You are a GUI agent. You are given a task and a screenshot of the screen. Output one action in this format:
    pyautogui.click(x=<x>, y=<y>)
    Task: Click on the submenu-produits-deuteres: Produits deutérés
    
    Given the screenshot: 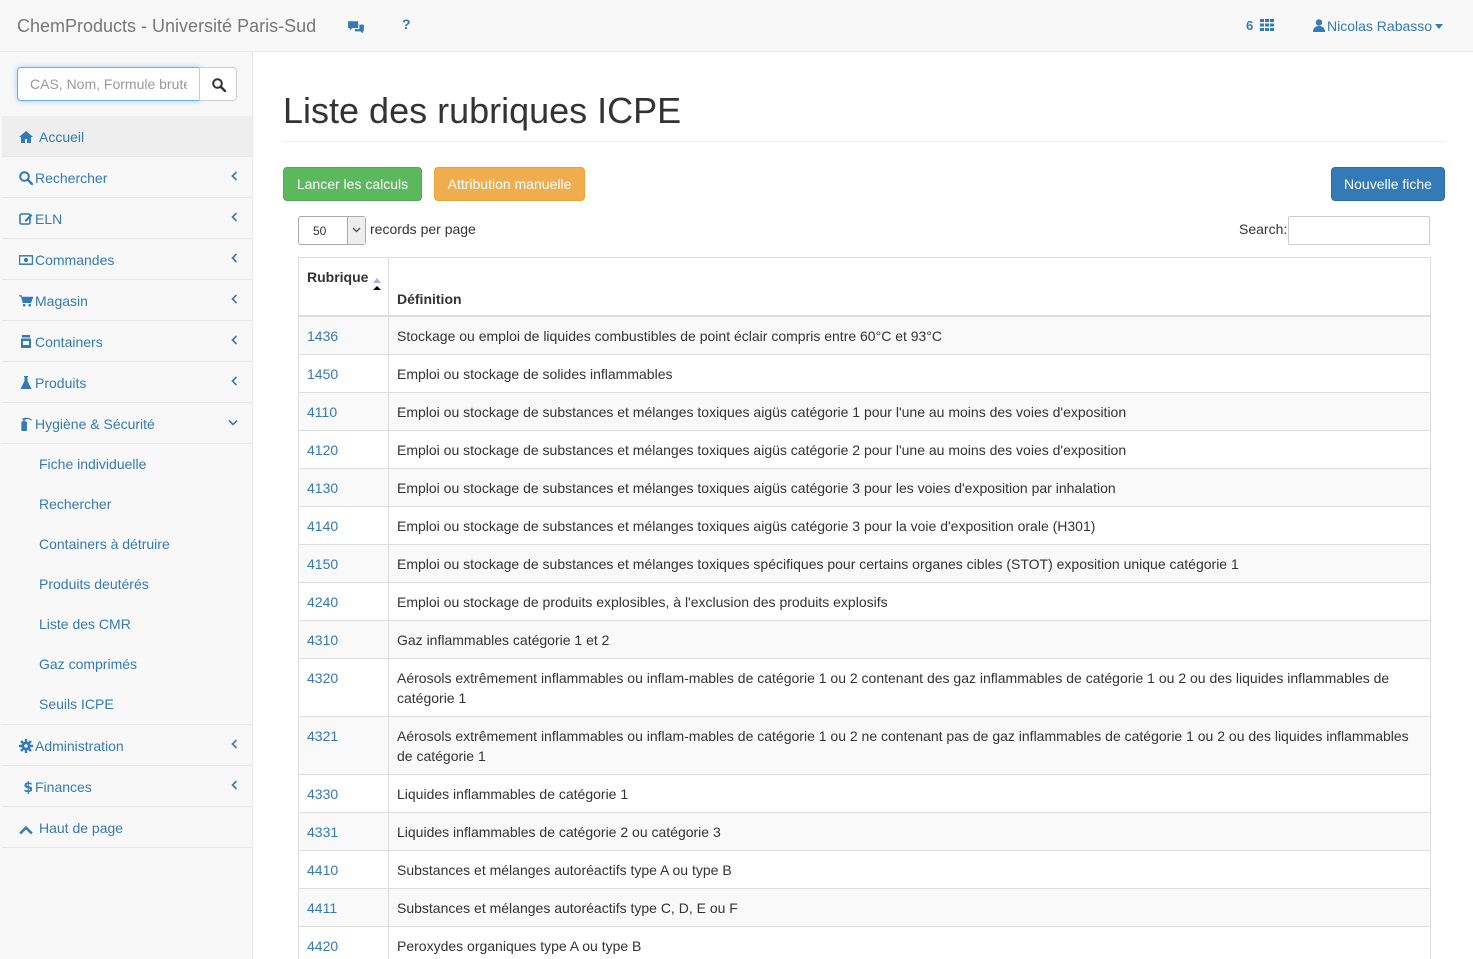 What is the action you would take?
    pyautogui.click(x=127, y=584)
    